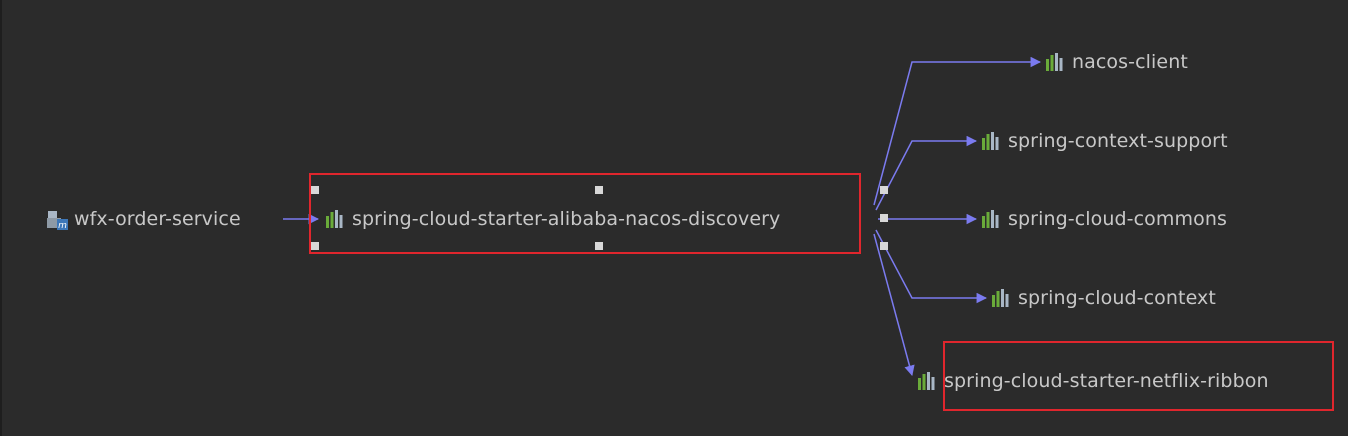 The height and width of the screenshot is (436, 1348). What do you see at coordinates (315, 246) in the screenshot?
I see `resize-handle-bottom-left` at bounding box center [315, 246].